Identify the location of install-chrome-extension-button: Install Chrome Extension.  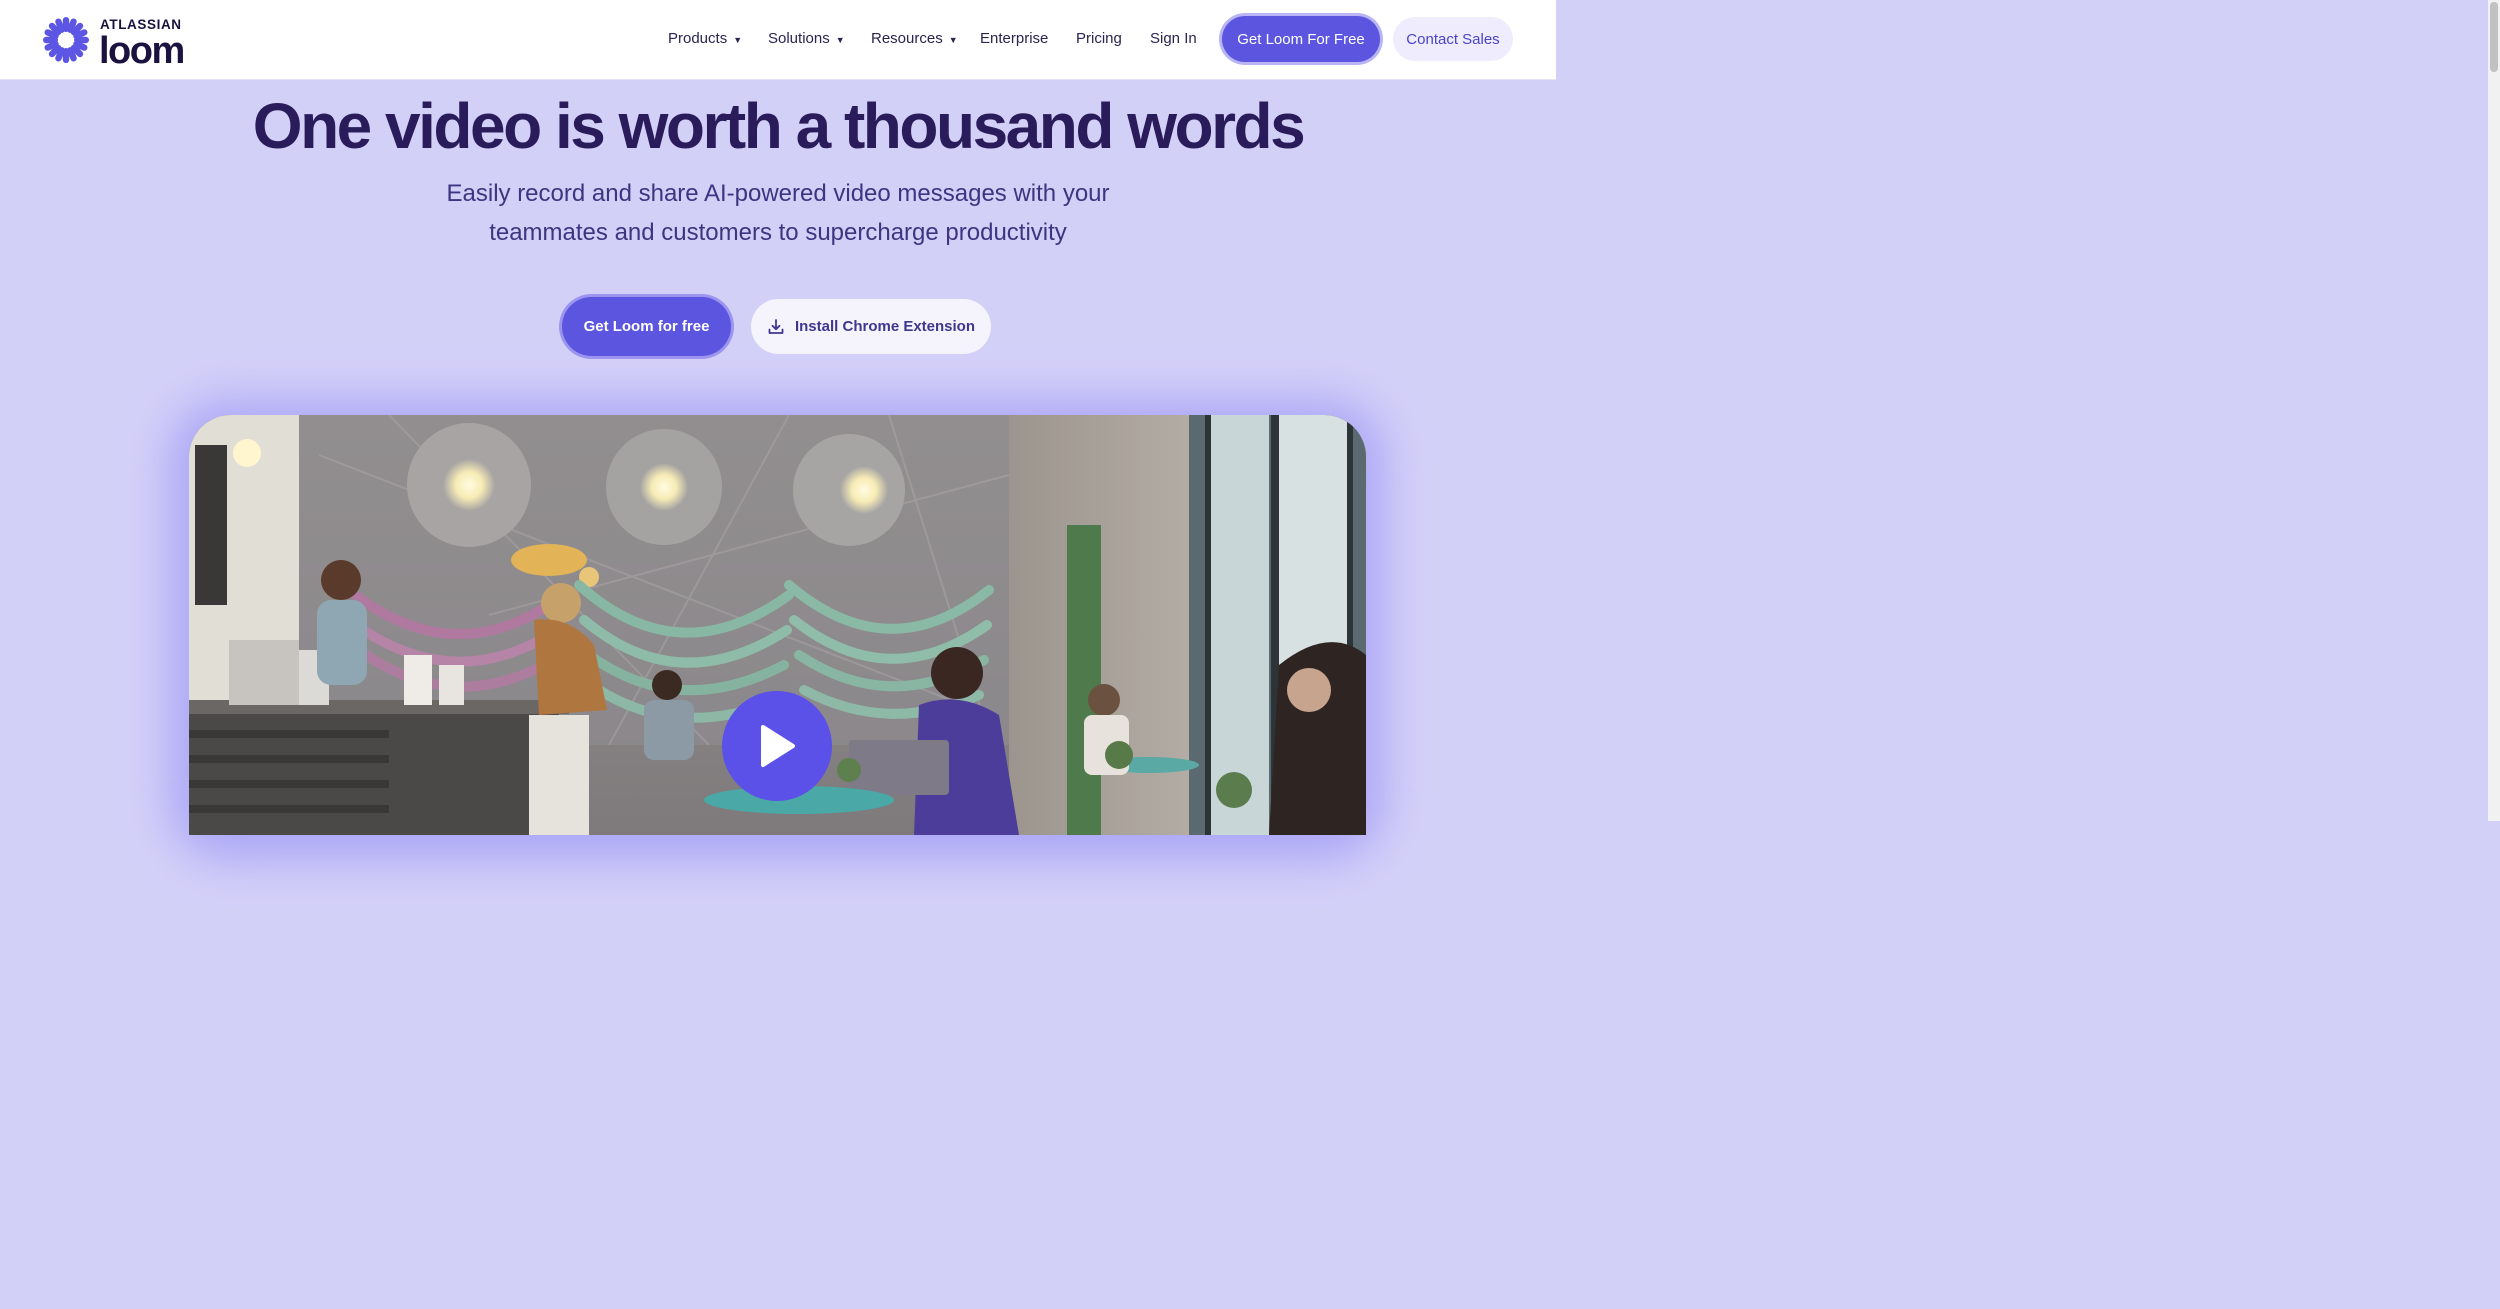
(871, 326).